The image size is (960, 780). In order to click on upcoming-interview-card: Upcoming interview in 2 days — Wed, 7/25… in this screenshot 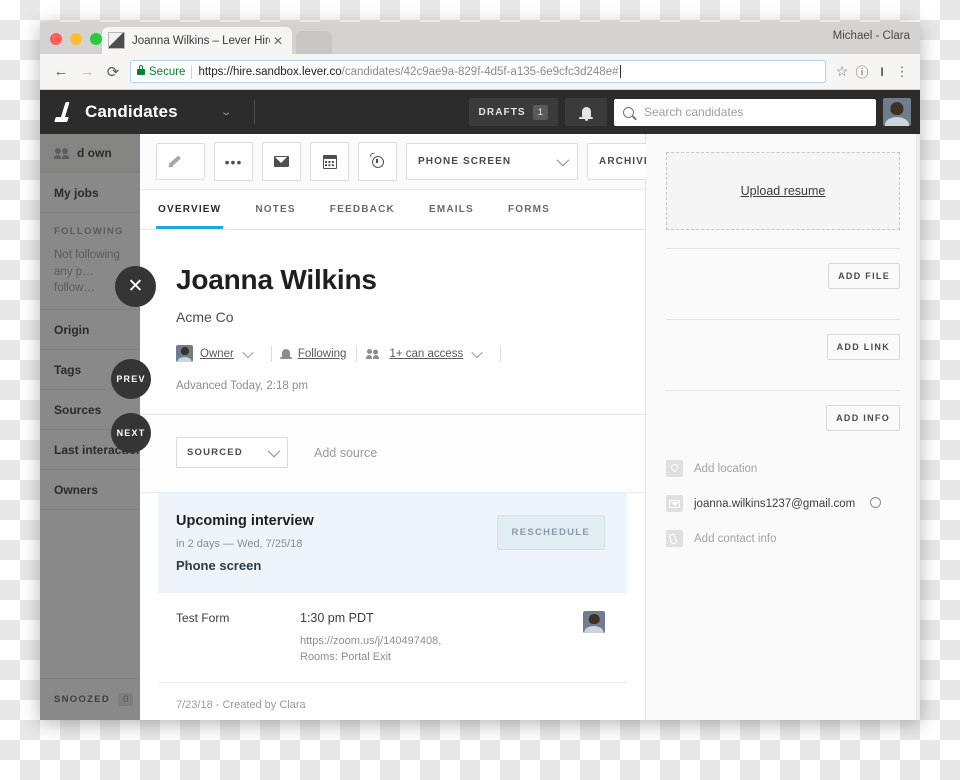, I will do `click(392, 543)`.